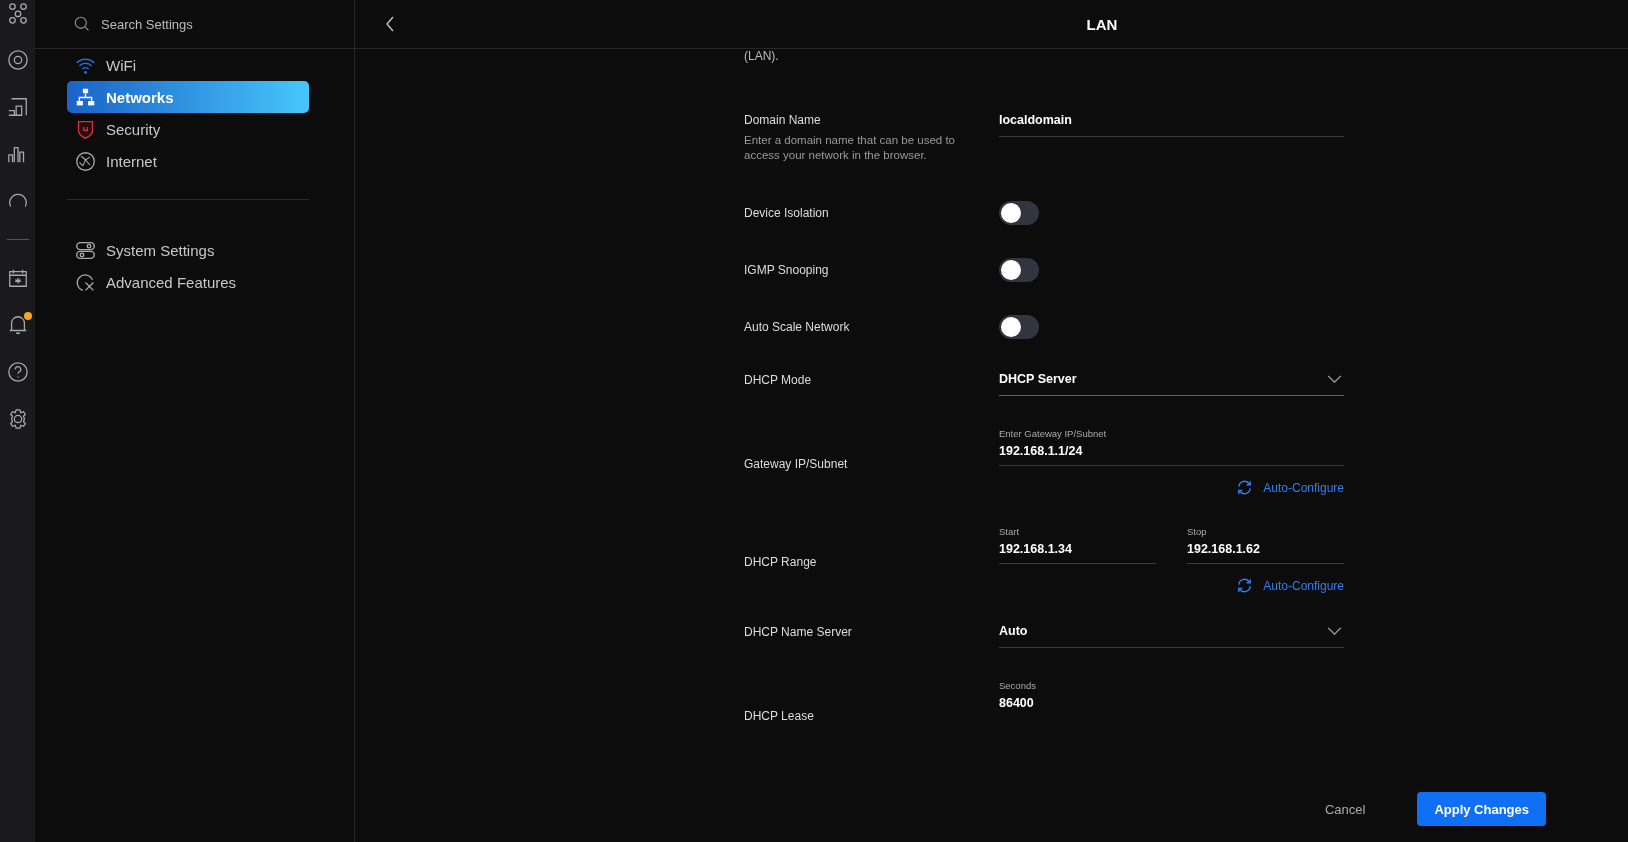 The width and height of the screenshot is (1628, 842). I want to click on cancel-button: Cancel, so click(1345, 809).